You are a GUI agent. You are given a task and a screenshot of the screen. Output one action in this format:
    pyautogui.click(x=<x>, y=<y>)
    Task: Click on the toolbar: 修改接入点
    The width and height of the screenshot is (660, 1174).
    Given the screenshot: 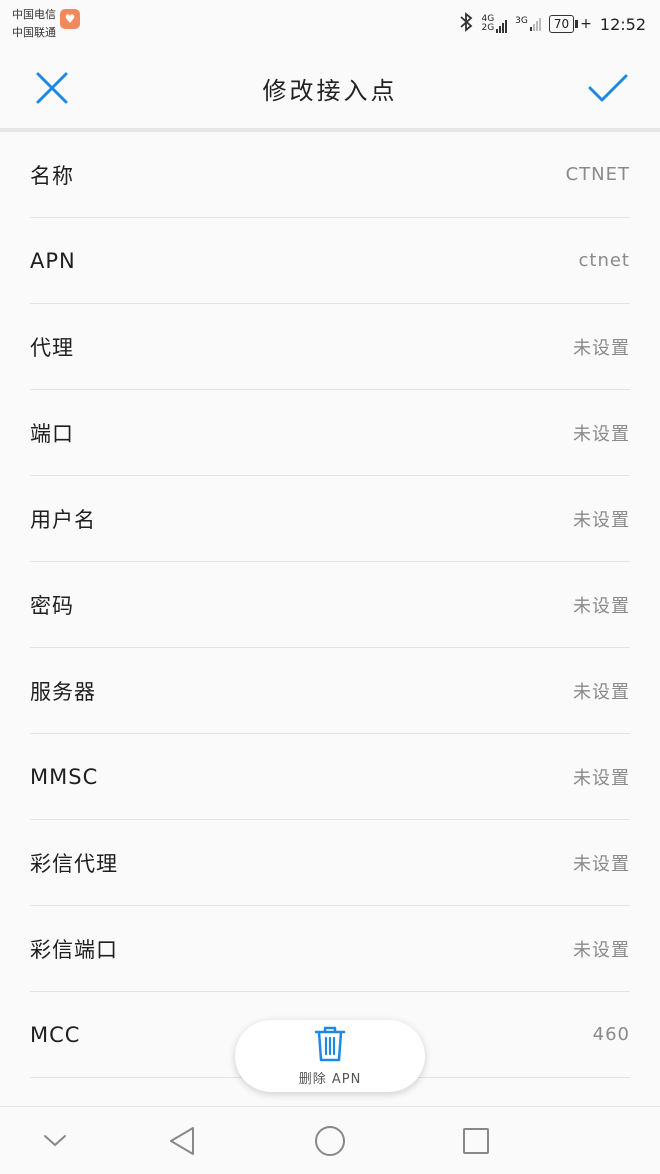 What is the action you would take?
    pyautogui.click(x=330, y=88)
    